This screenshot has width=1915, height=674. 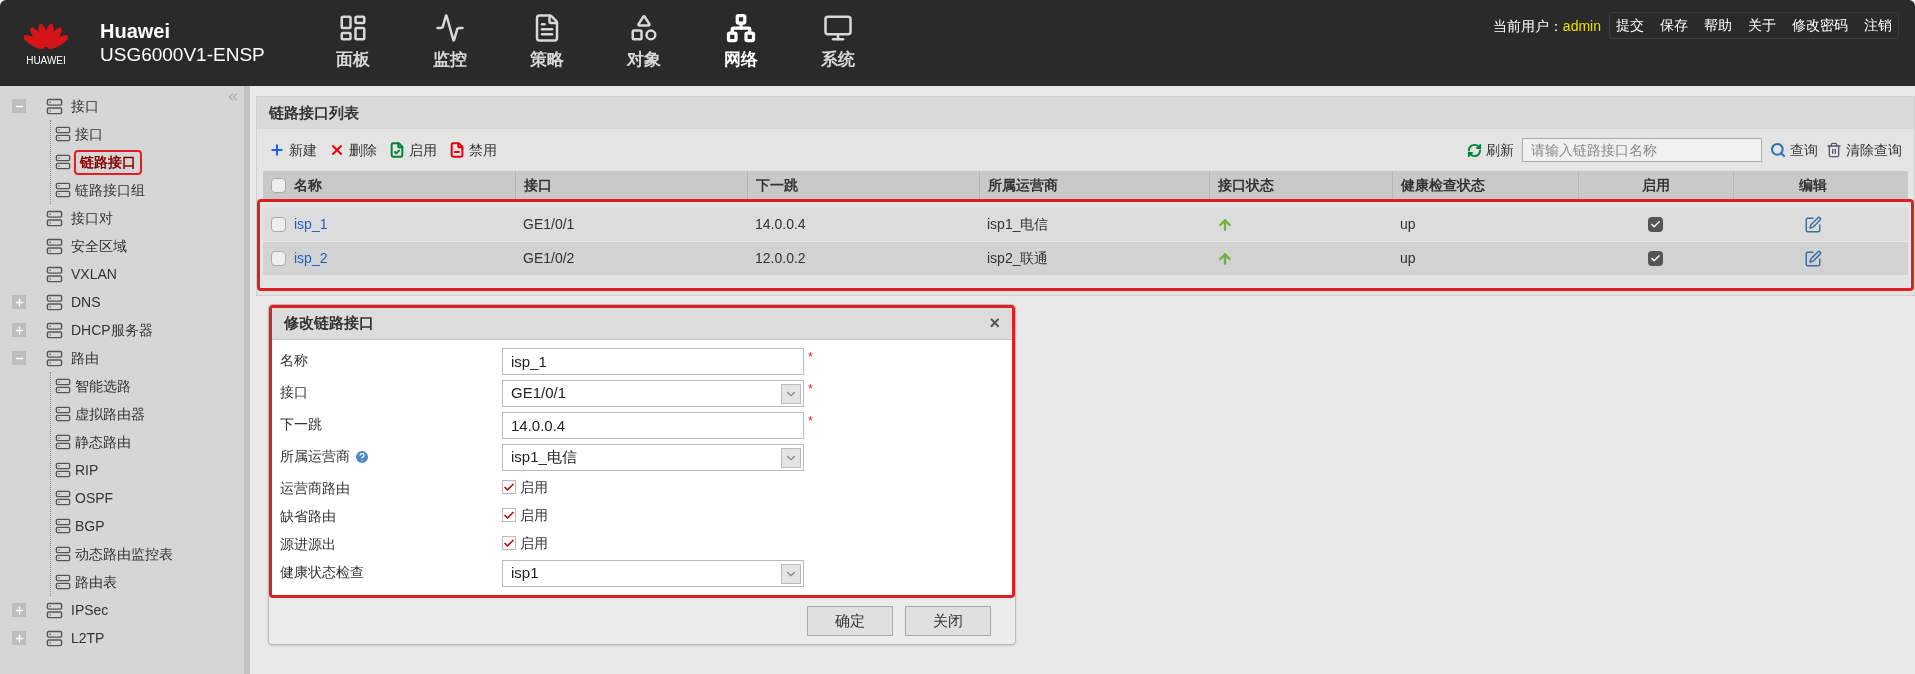 What do you see at coordinates (838, 43) in the screenshot?
I see `nav-tab: 系统` at bounding box center [838, 43].